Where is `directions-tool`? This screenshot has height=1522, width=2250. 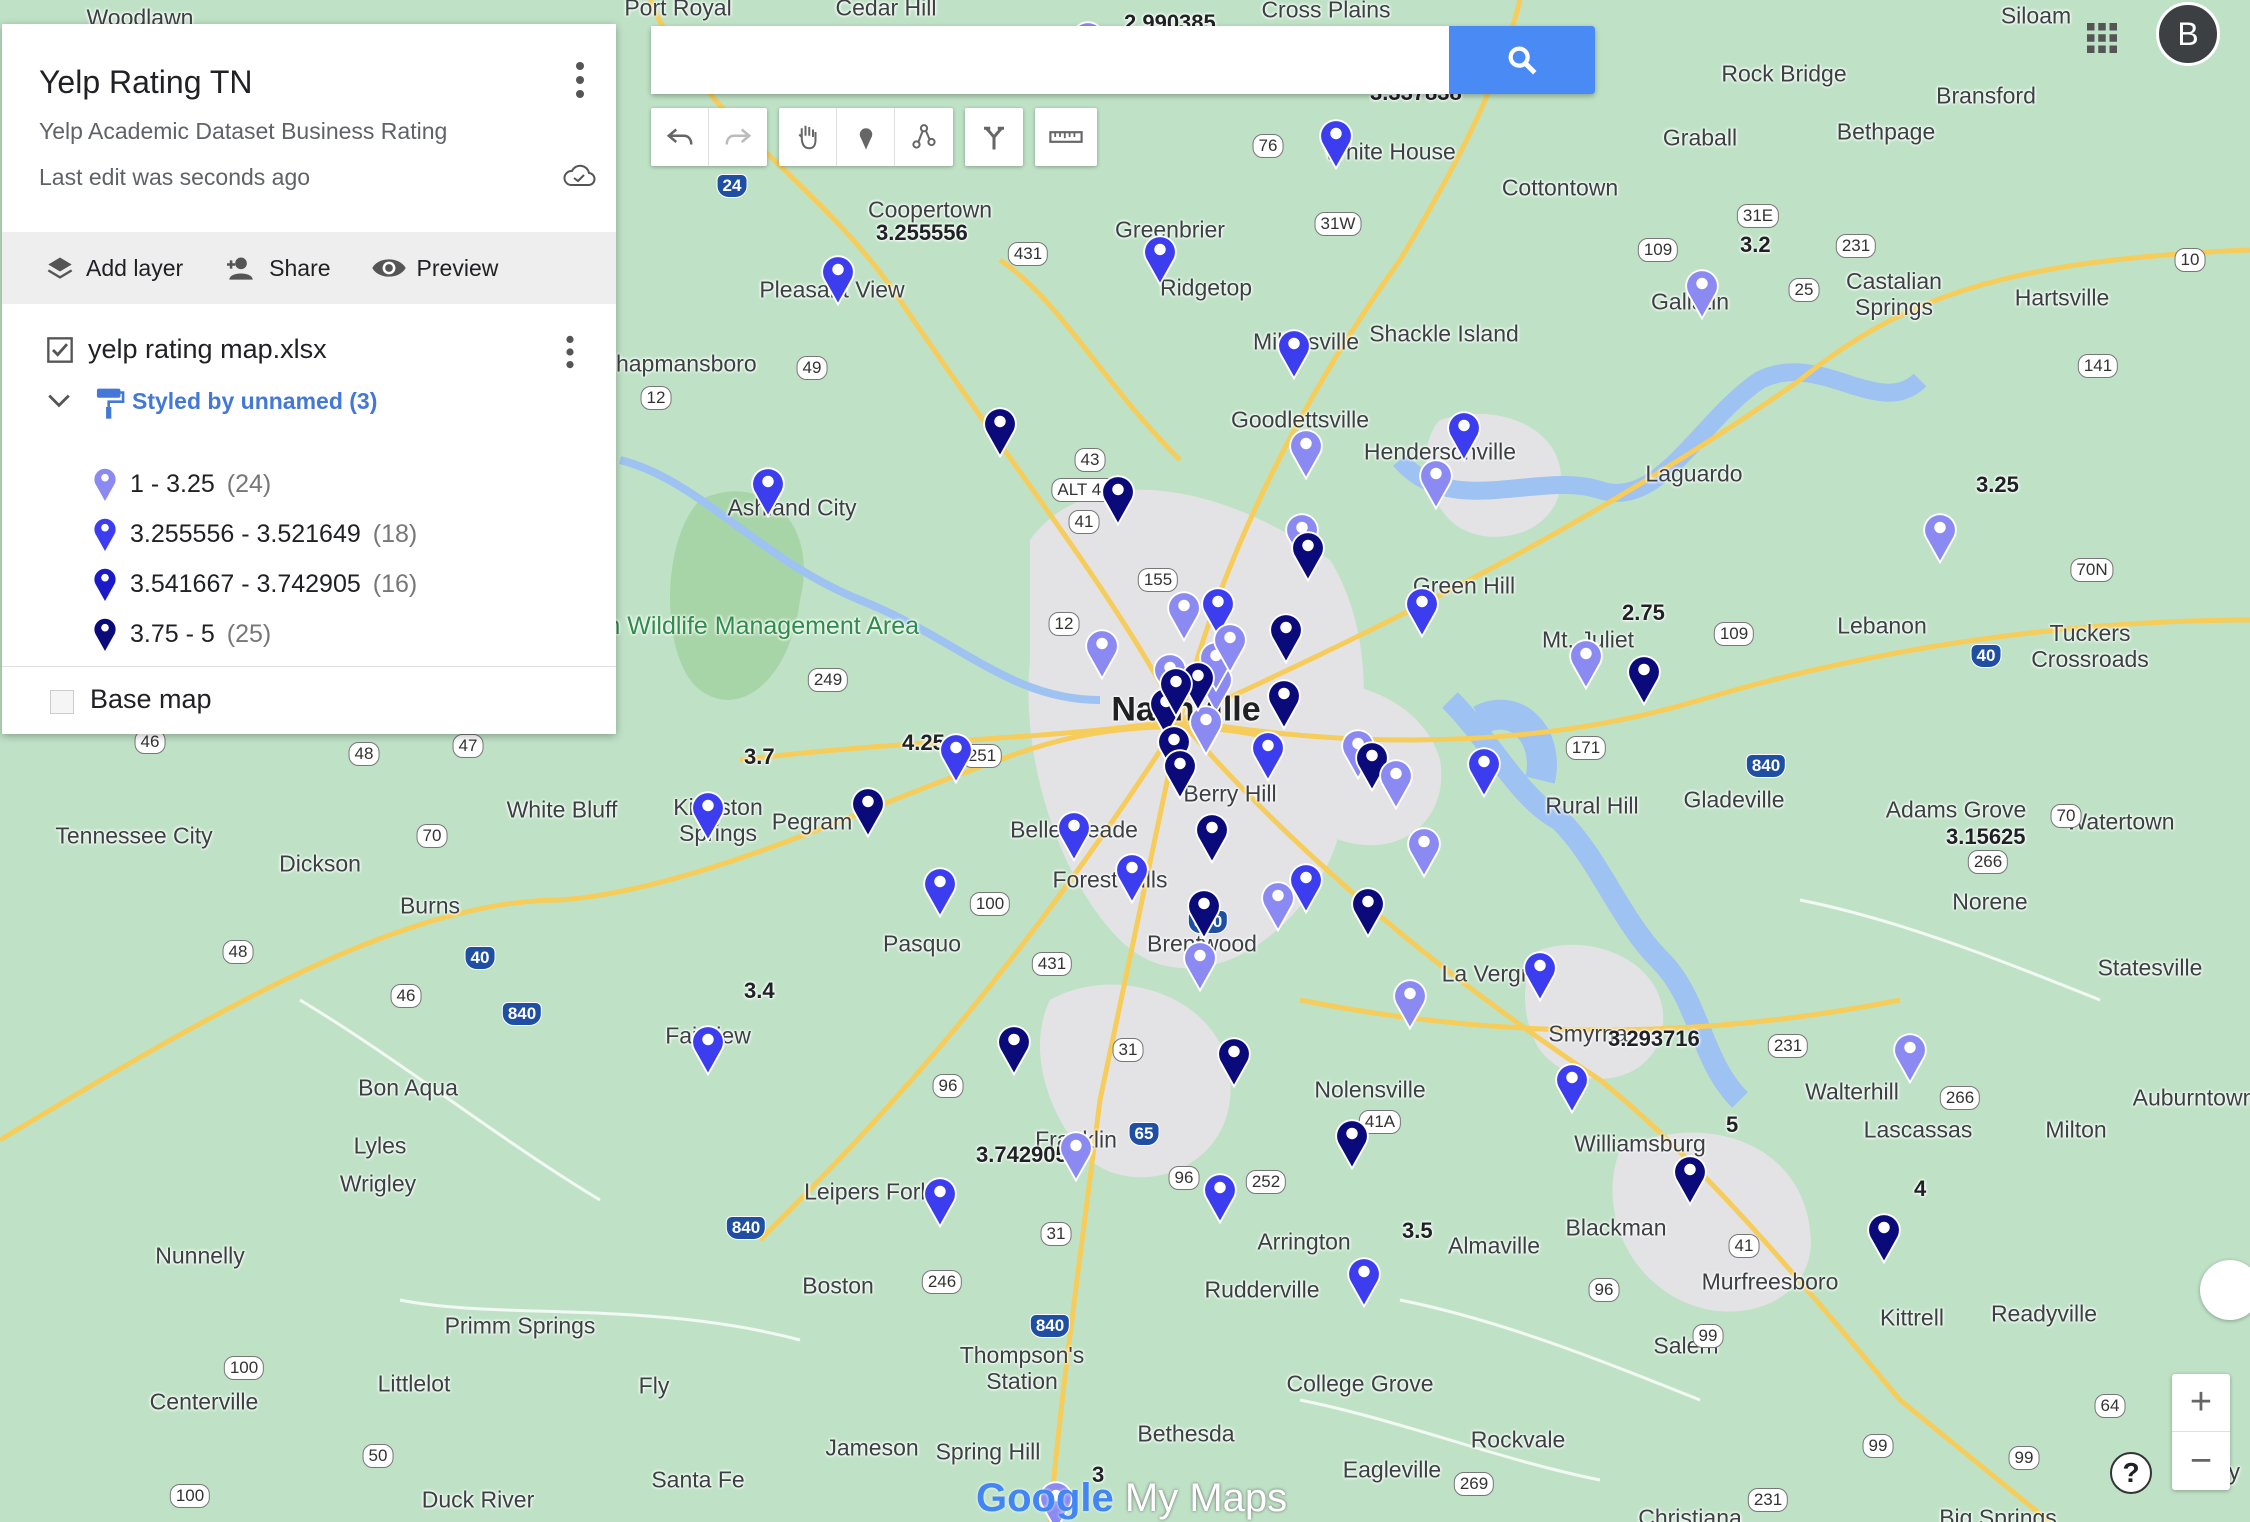 directions-tool is located at coordinates (994, 137).